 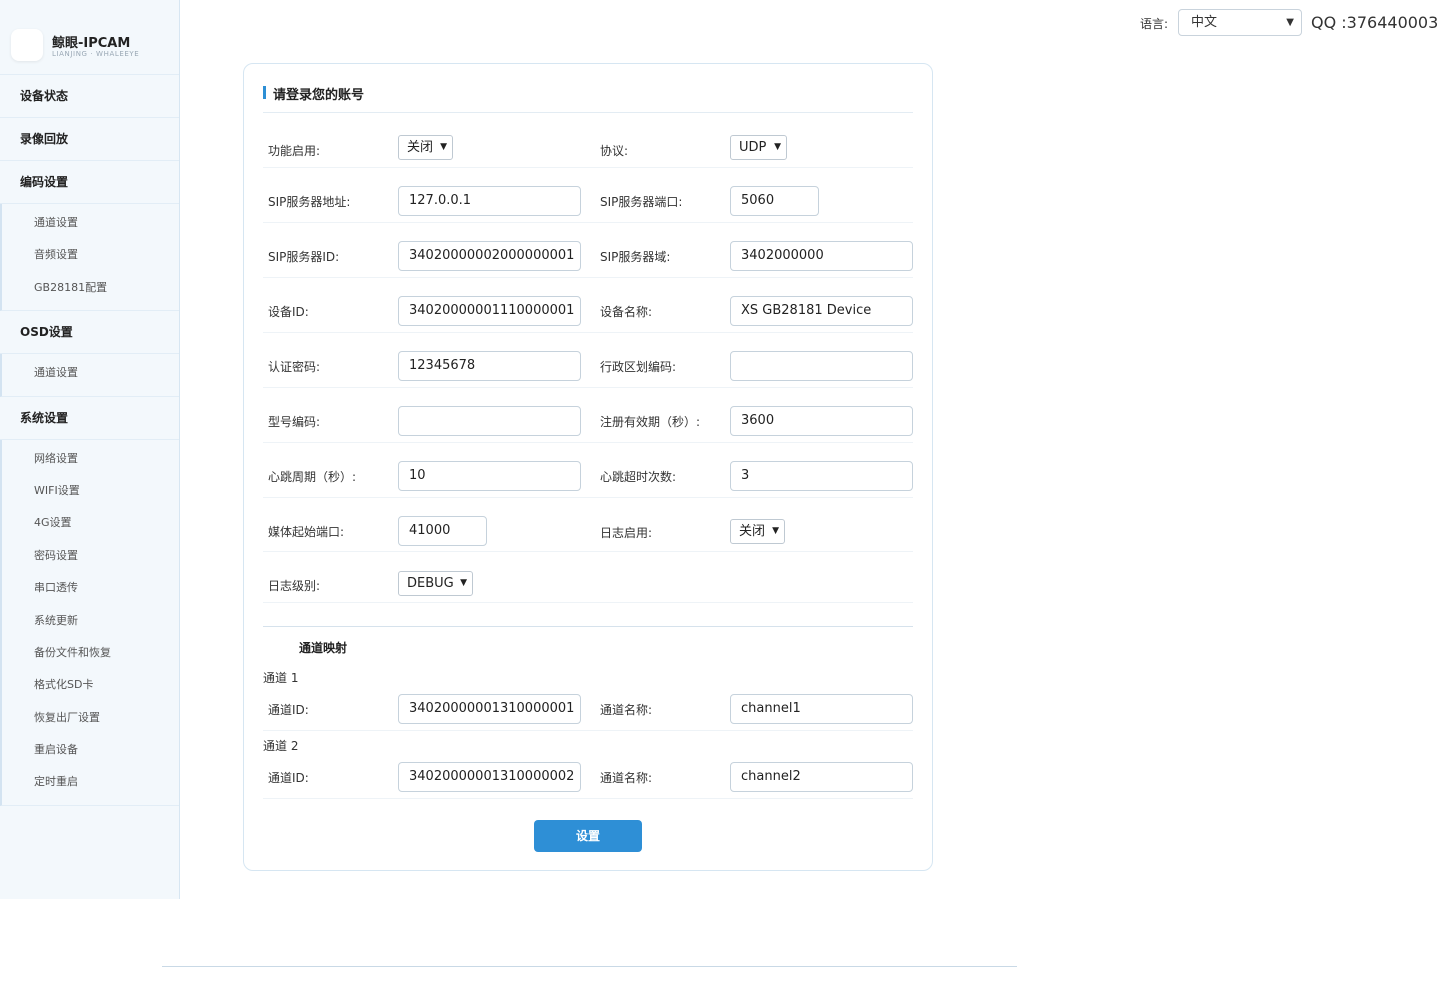 I want to click on nav-encode-group: 通道设置 音频设置 GB28181配置, so click(x=89, y=258).